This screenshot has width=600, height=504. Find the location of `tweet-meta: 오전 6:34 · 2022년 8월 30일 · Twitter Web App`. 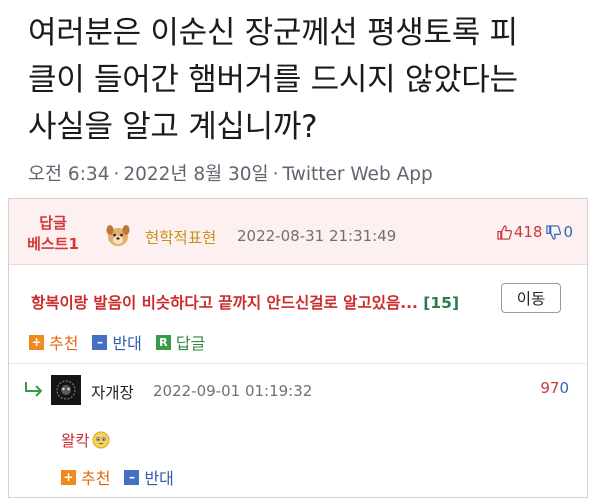

tweet-meta: 오전 6:34 · 2022년 8월 30일 · Twitter Web App is located at coordinates (230, 173).